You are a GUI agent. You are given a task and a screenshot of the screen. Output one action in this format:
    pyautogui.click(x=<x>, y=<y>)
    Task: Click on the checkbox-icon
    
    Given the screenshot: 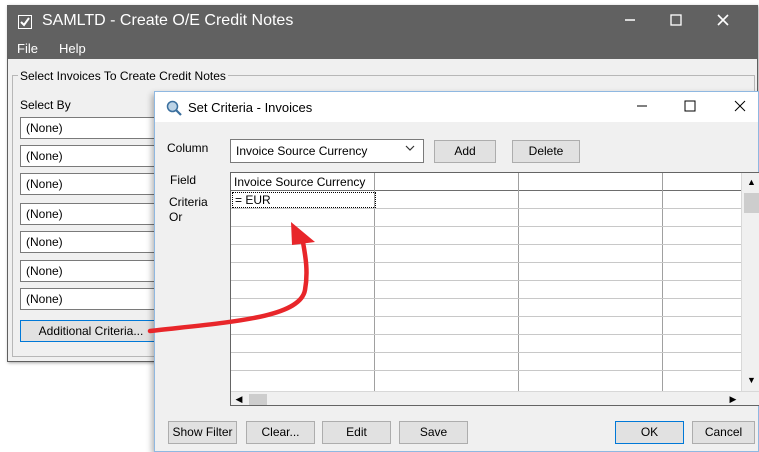 What is the action you would take?
    pyautogui.click(x=25, y=22)
    